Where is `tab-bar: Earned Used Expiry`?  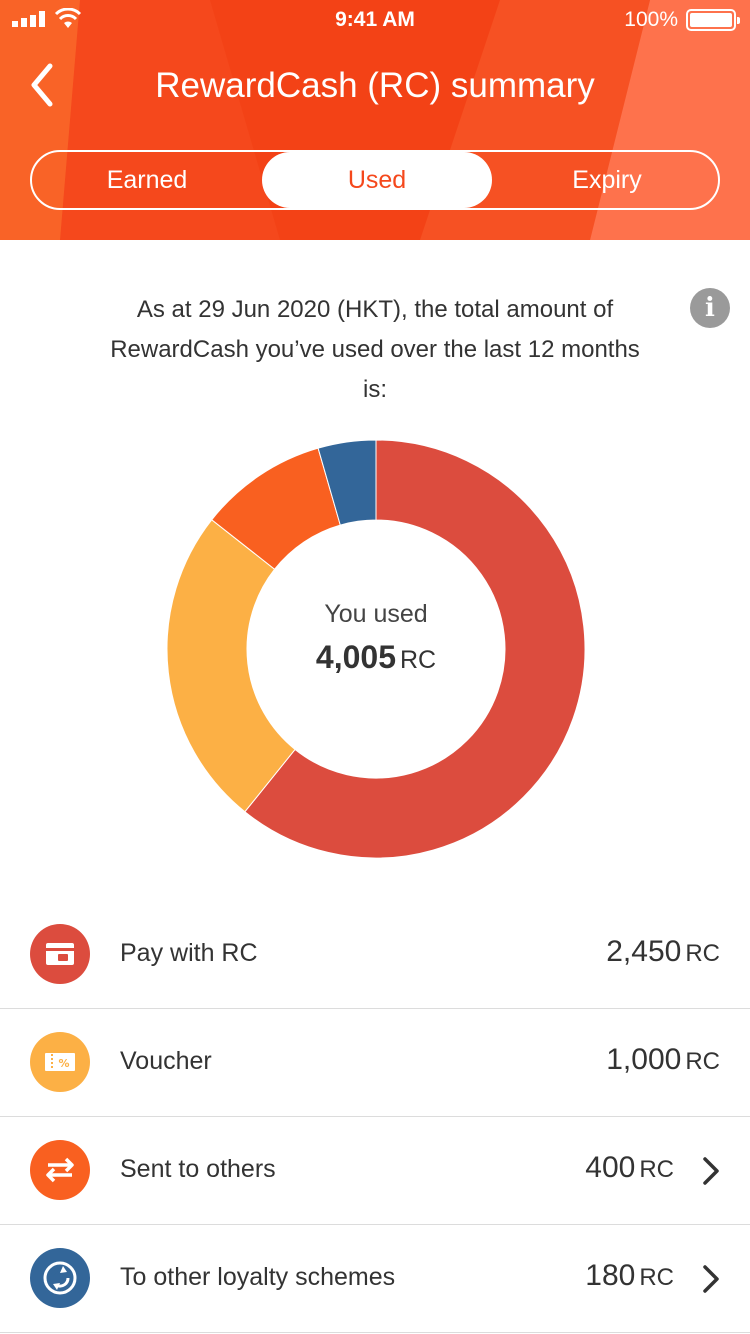 tab-bar: Earned Used Expiry is located at coordinates (375, 180).